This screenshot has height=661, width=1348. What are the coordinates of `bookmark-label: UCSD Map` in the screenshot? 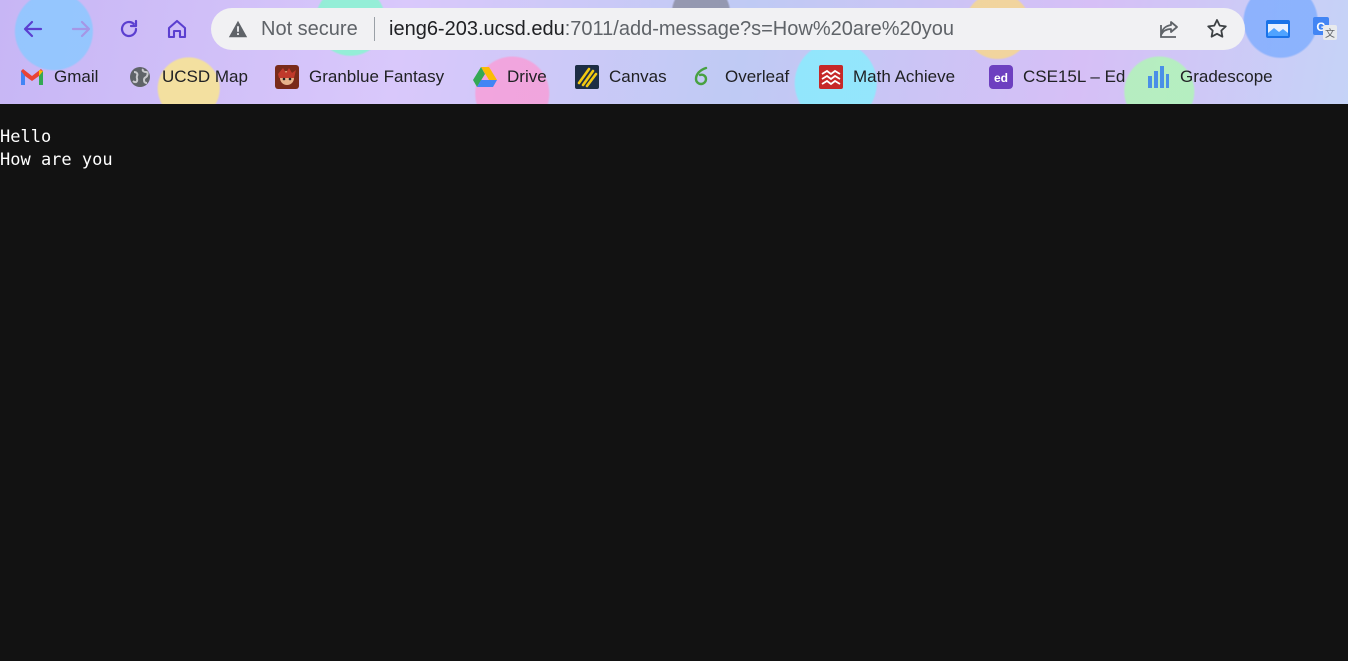 It's located at (205, 76).